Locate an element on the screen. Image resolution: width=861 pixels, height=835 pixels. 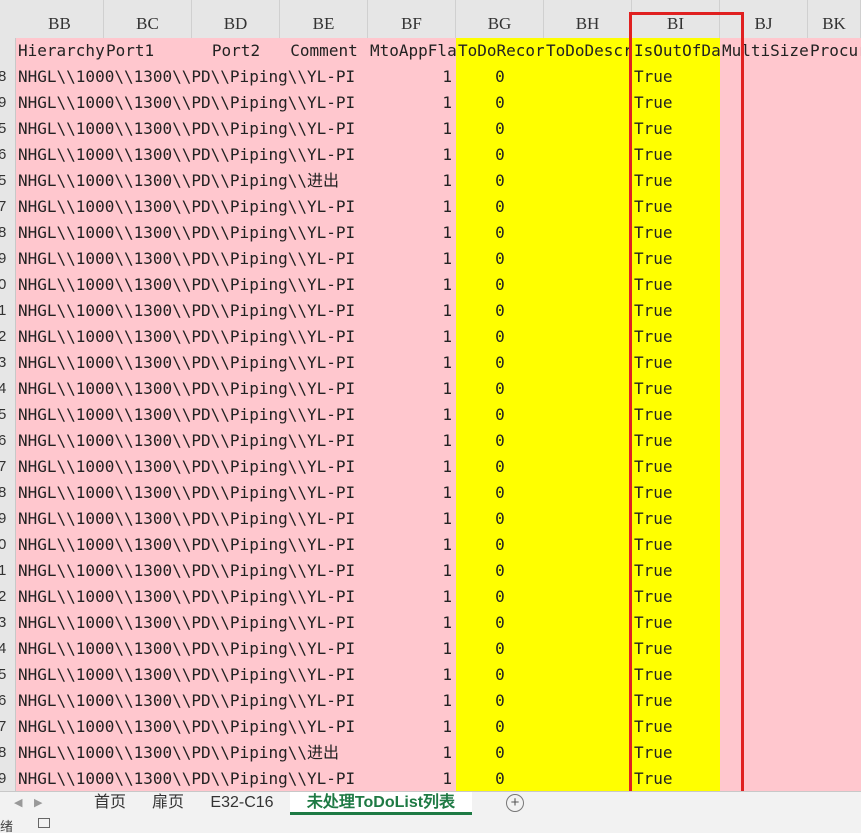
header-cell-bk: Procurement is located at coordinates (834, 51).